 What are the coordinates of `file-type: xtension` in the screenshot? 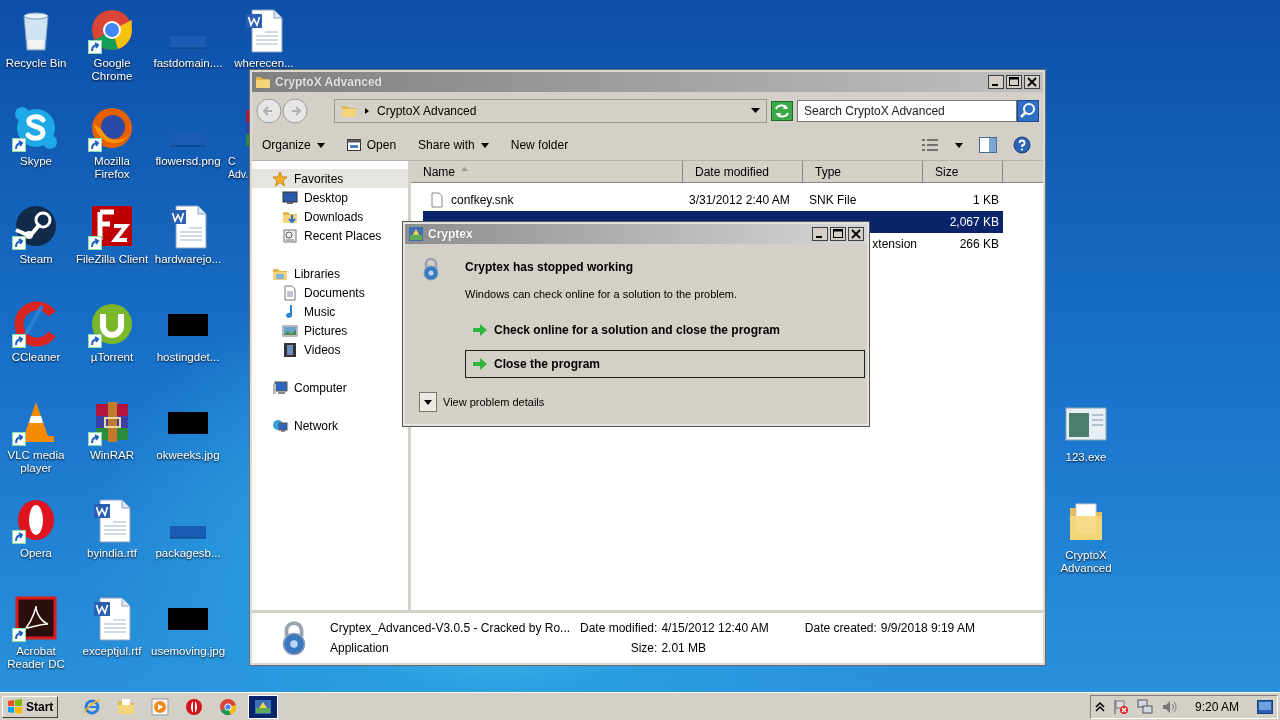 It's located at (894, 244).